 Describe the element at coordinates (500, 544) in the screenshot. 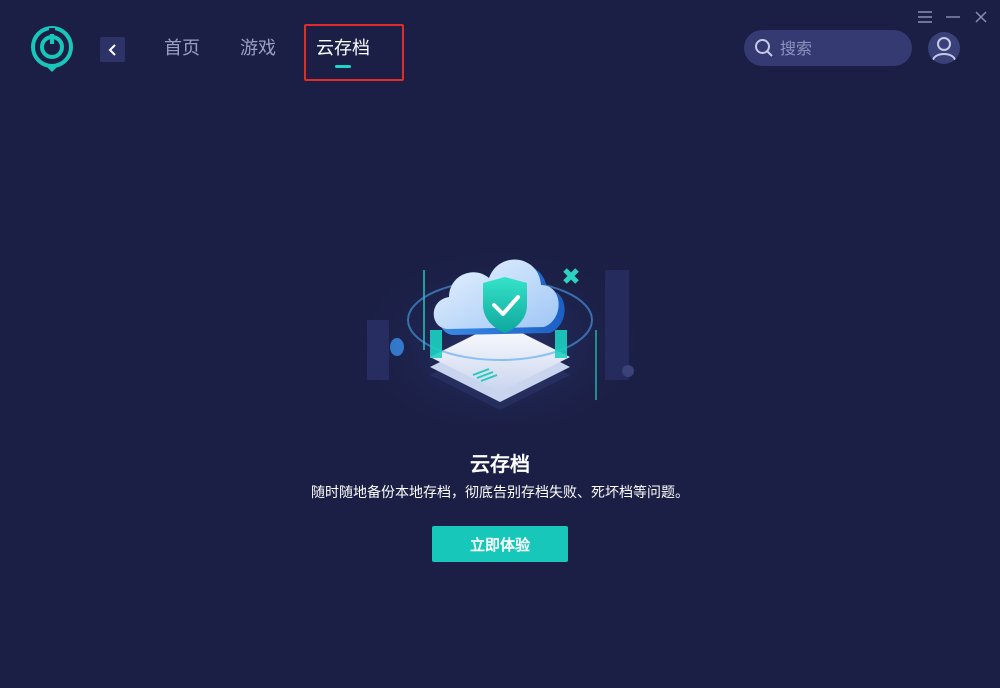

I see `try-now-button: 立即体验` at that location.